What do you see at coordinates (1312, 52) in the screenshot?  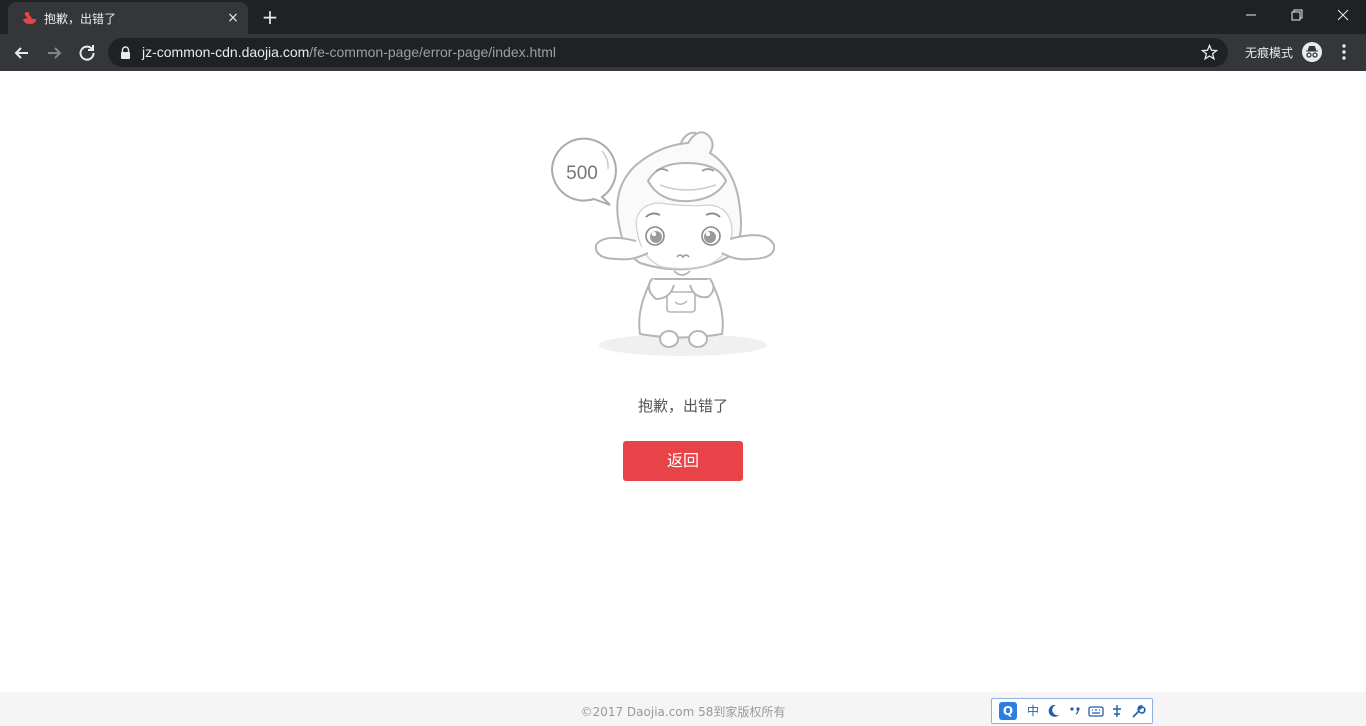 I see `incognito-icon` at bounding box center [1312, 52].